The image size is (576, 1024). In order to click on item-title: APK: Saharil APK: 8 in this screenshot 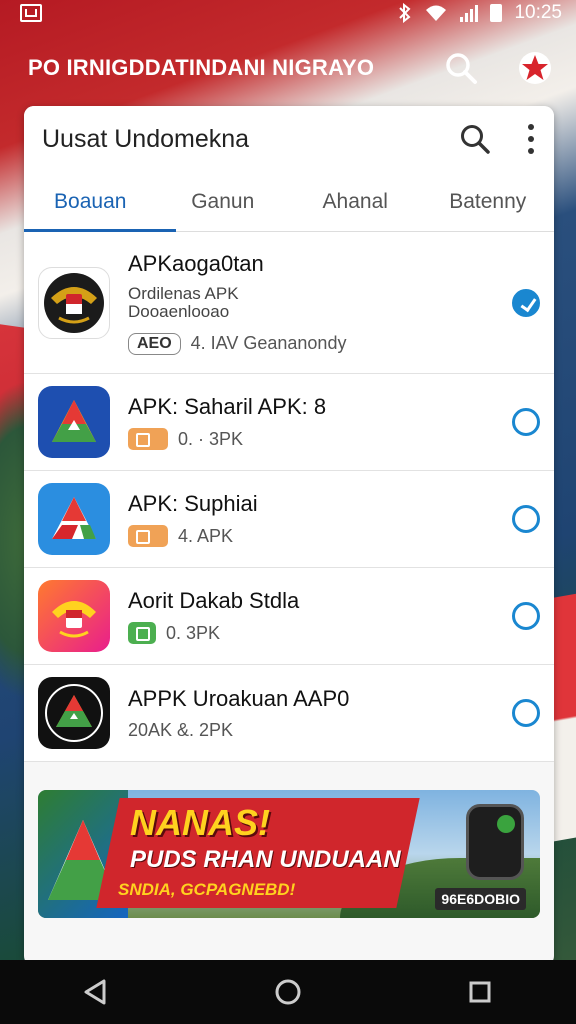, I will do `click(227, 406)`.